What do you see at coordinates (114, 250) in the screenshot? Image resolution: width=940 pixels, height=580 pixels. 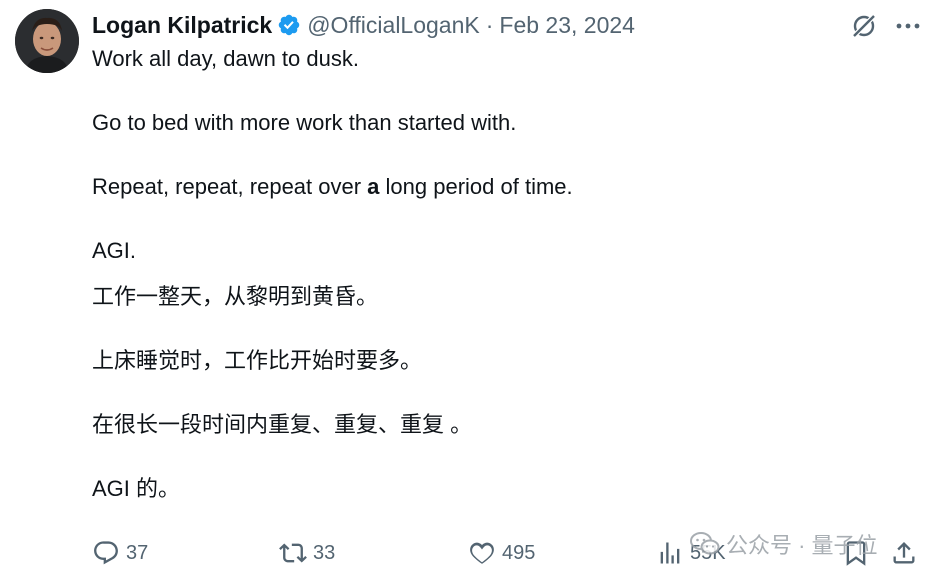 I see `tweet-line-4: AGI.` at bounding box center [114, 250].